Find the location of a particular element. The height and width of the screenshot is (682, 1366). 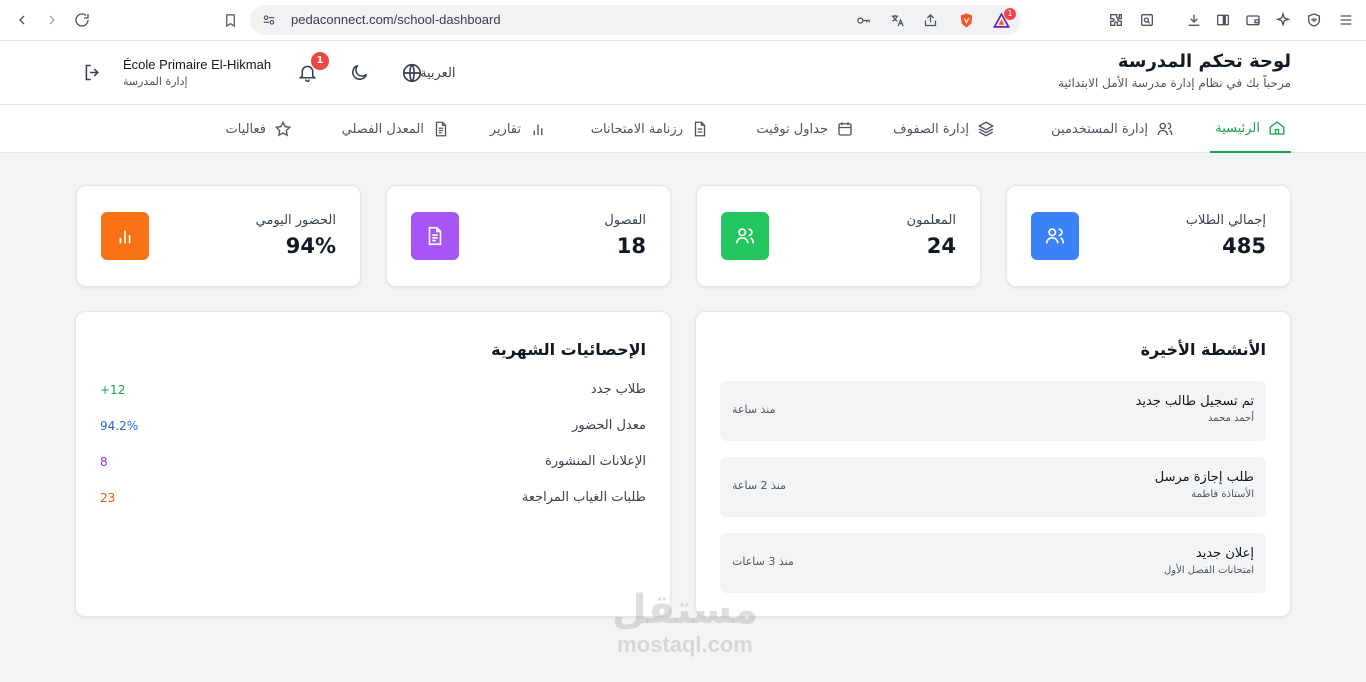

stat-card-teachers: المعلمون 24 is located at coordinates (838, 236).